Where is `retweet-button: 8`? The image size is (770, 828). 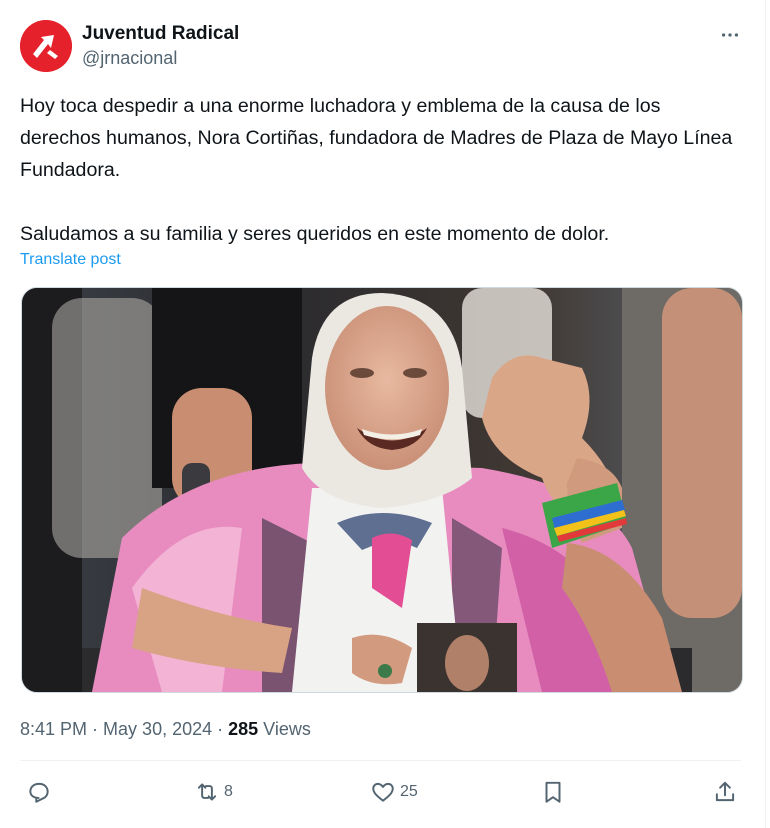 retweet-button: 8 is located at coordinates (213, 792).